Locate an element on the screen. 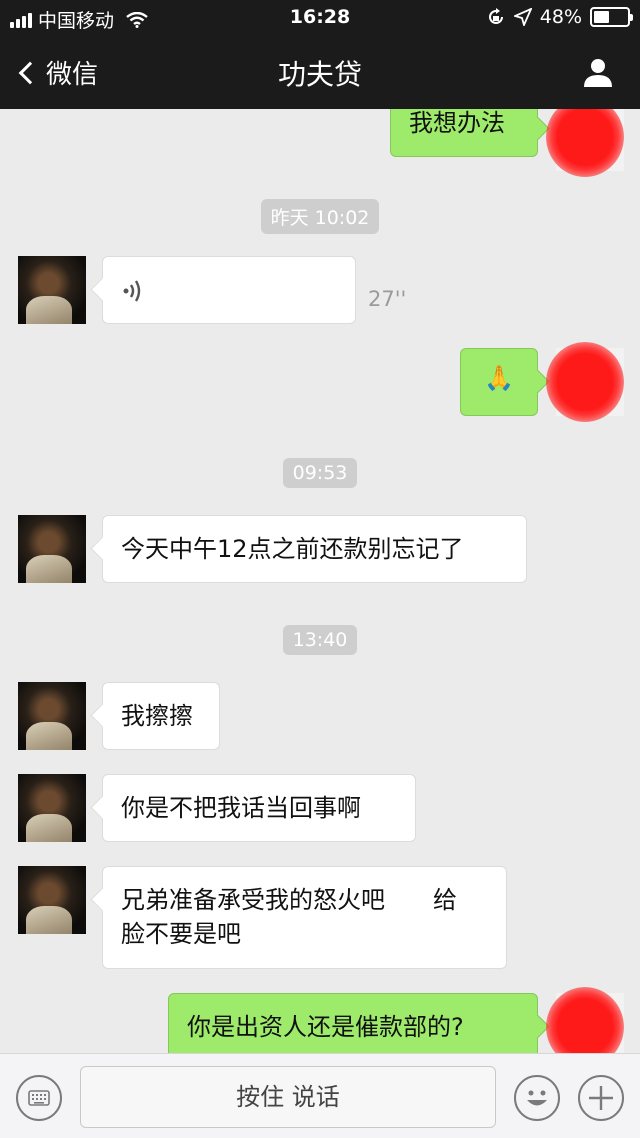  message-text-line: 脸不要是吧 is located at coordinates (181, 934).